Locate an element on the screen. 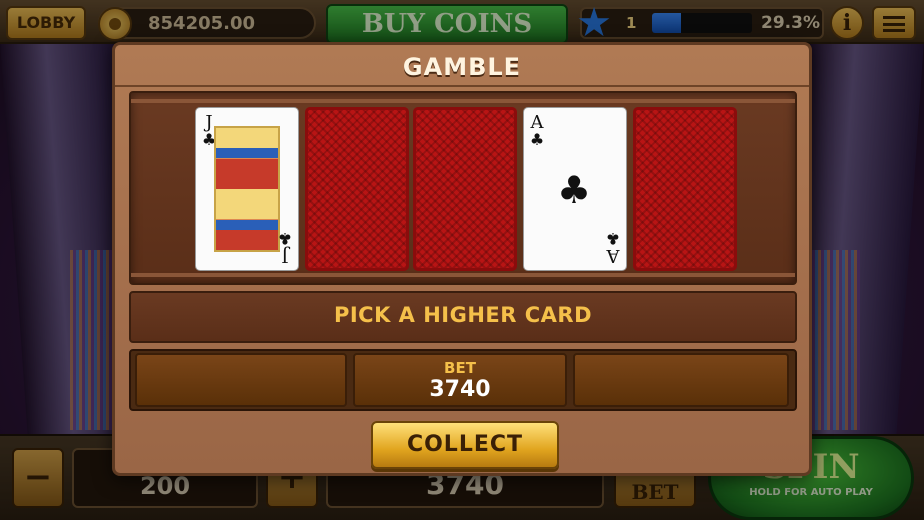 This screenshot has height=520, width=924. bet-slot-right is located at coordinates (681, 380).